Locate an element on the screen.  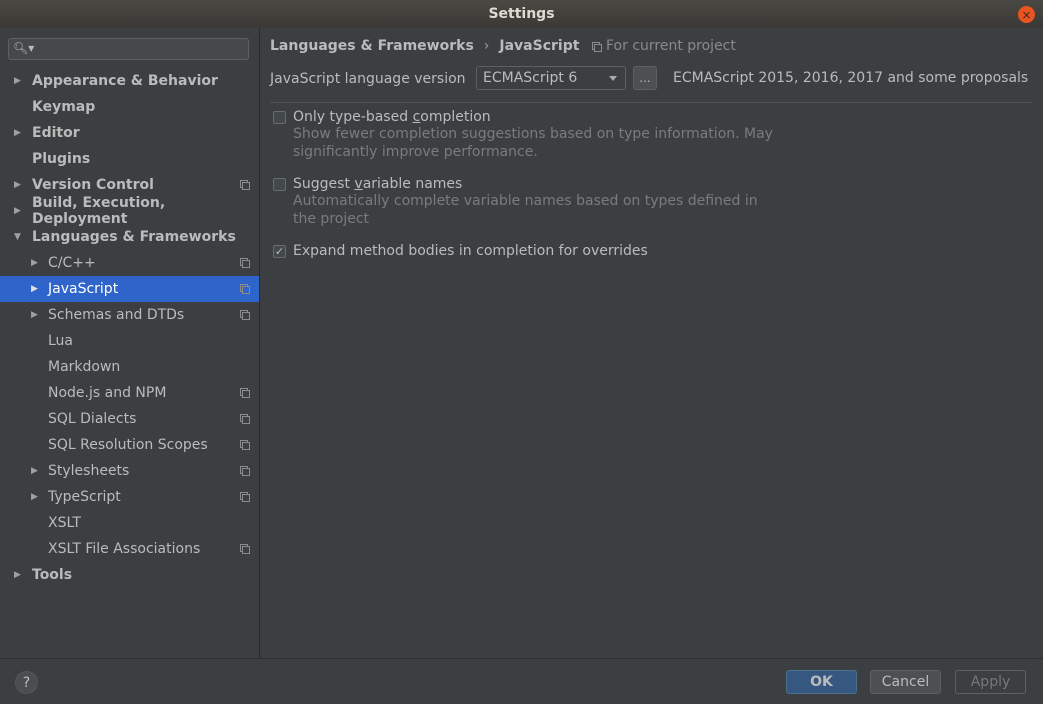
suggest-variable-names-label: Suggest variable names is located at coordinates (377, 184).